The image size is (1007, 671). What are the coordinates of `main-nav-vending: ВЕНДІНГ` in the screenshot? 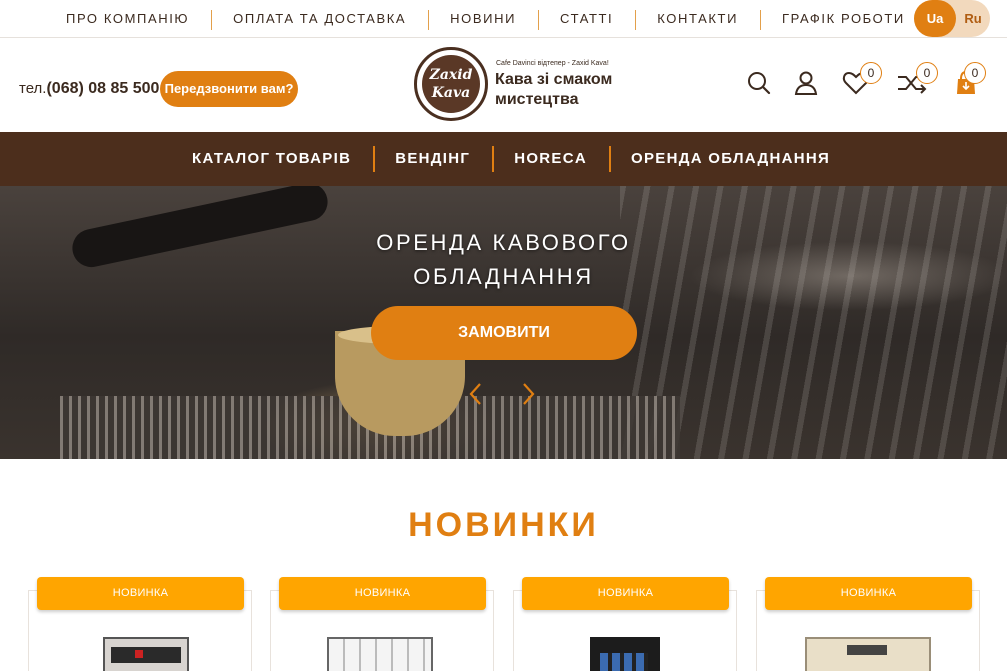 It's located at (432, 159).